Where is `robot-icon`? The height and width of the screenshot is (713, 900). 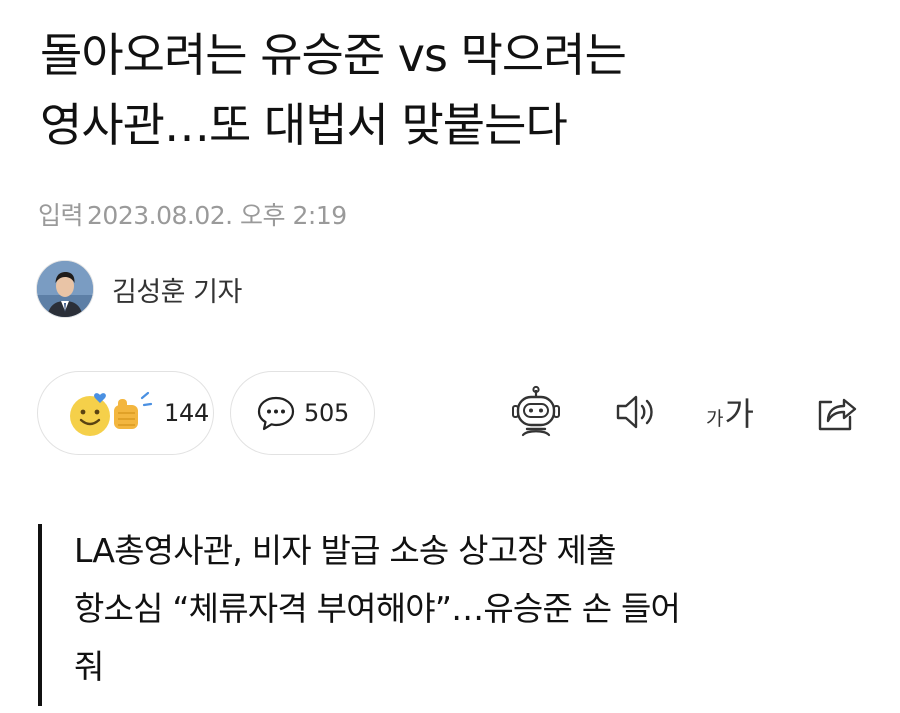 robot-icon is located at coordinates (536, 411).